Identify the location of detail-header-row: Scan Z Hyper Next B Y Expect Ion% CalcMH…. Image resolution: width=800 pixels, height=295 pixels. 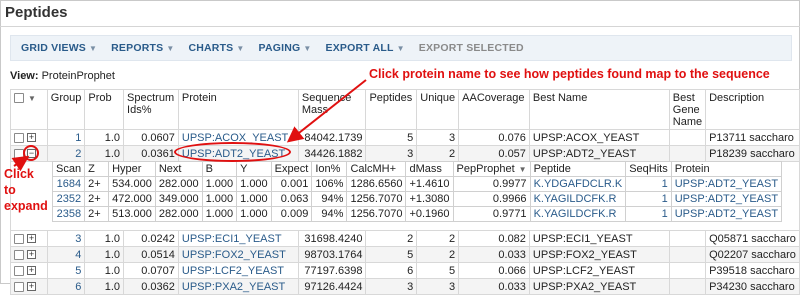
(417, 169).